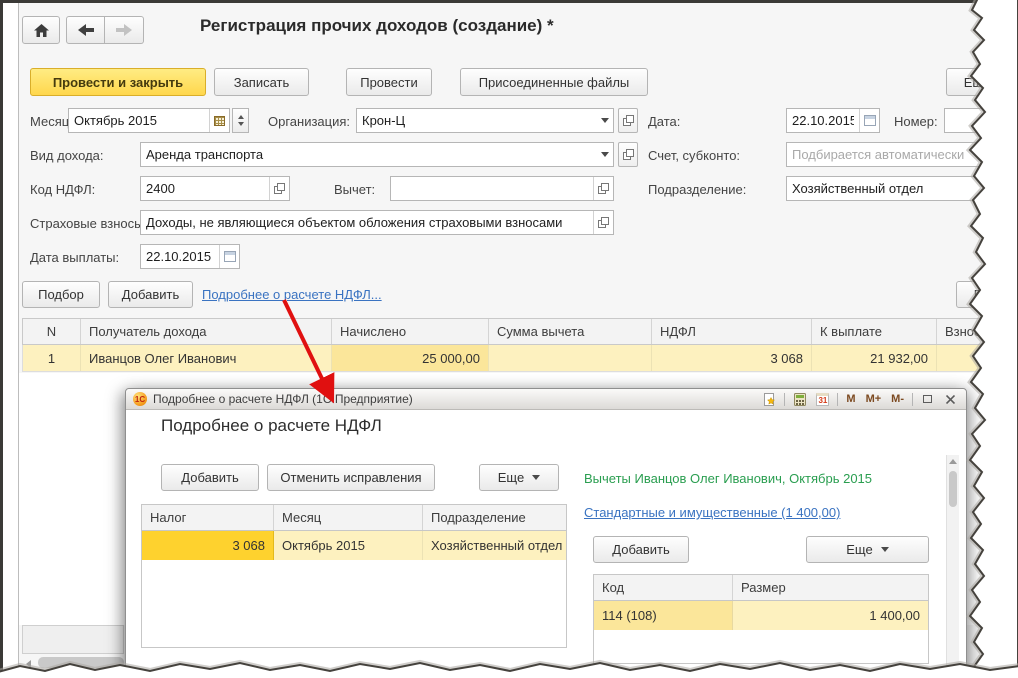 This screenshot has width=1018, height=678. What do you see at coordinates (570, 331) in the screenshot?
I see `column-header-deduction: Сумма вычета` at bounding box center [570, 331].